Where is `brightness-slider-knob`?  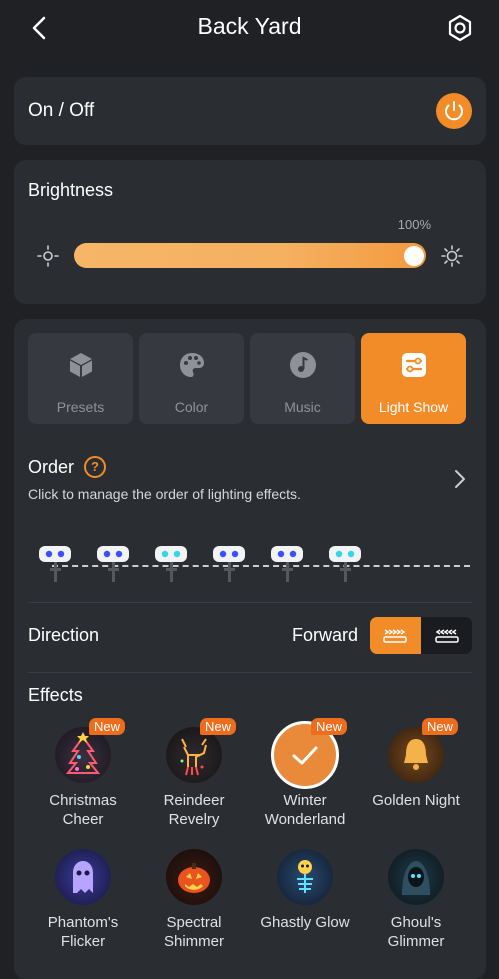 brightness-slider-knob is located at coordinates (414, 255).